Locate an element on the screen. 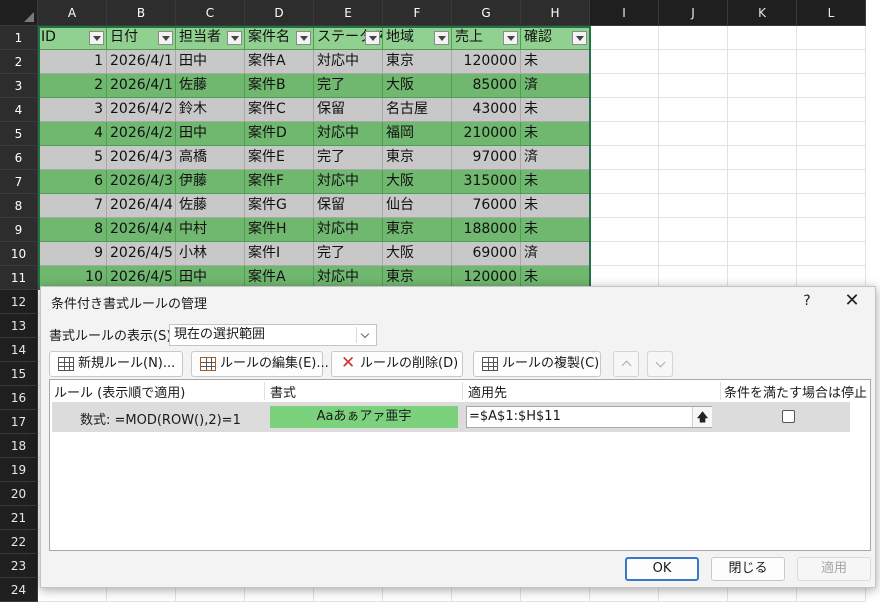 The image size is (880, 602). cell-d3: 案件B is located at coordinates (279, 86).